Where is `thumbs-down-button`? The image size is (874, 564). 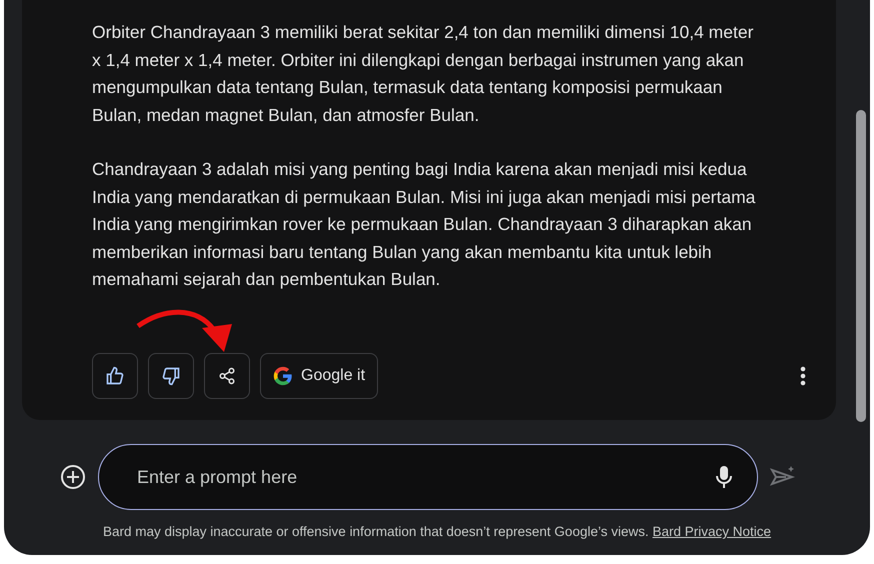 thumbs-down-button is located at coordinates (171, 376).